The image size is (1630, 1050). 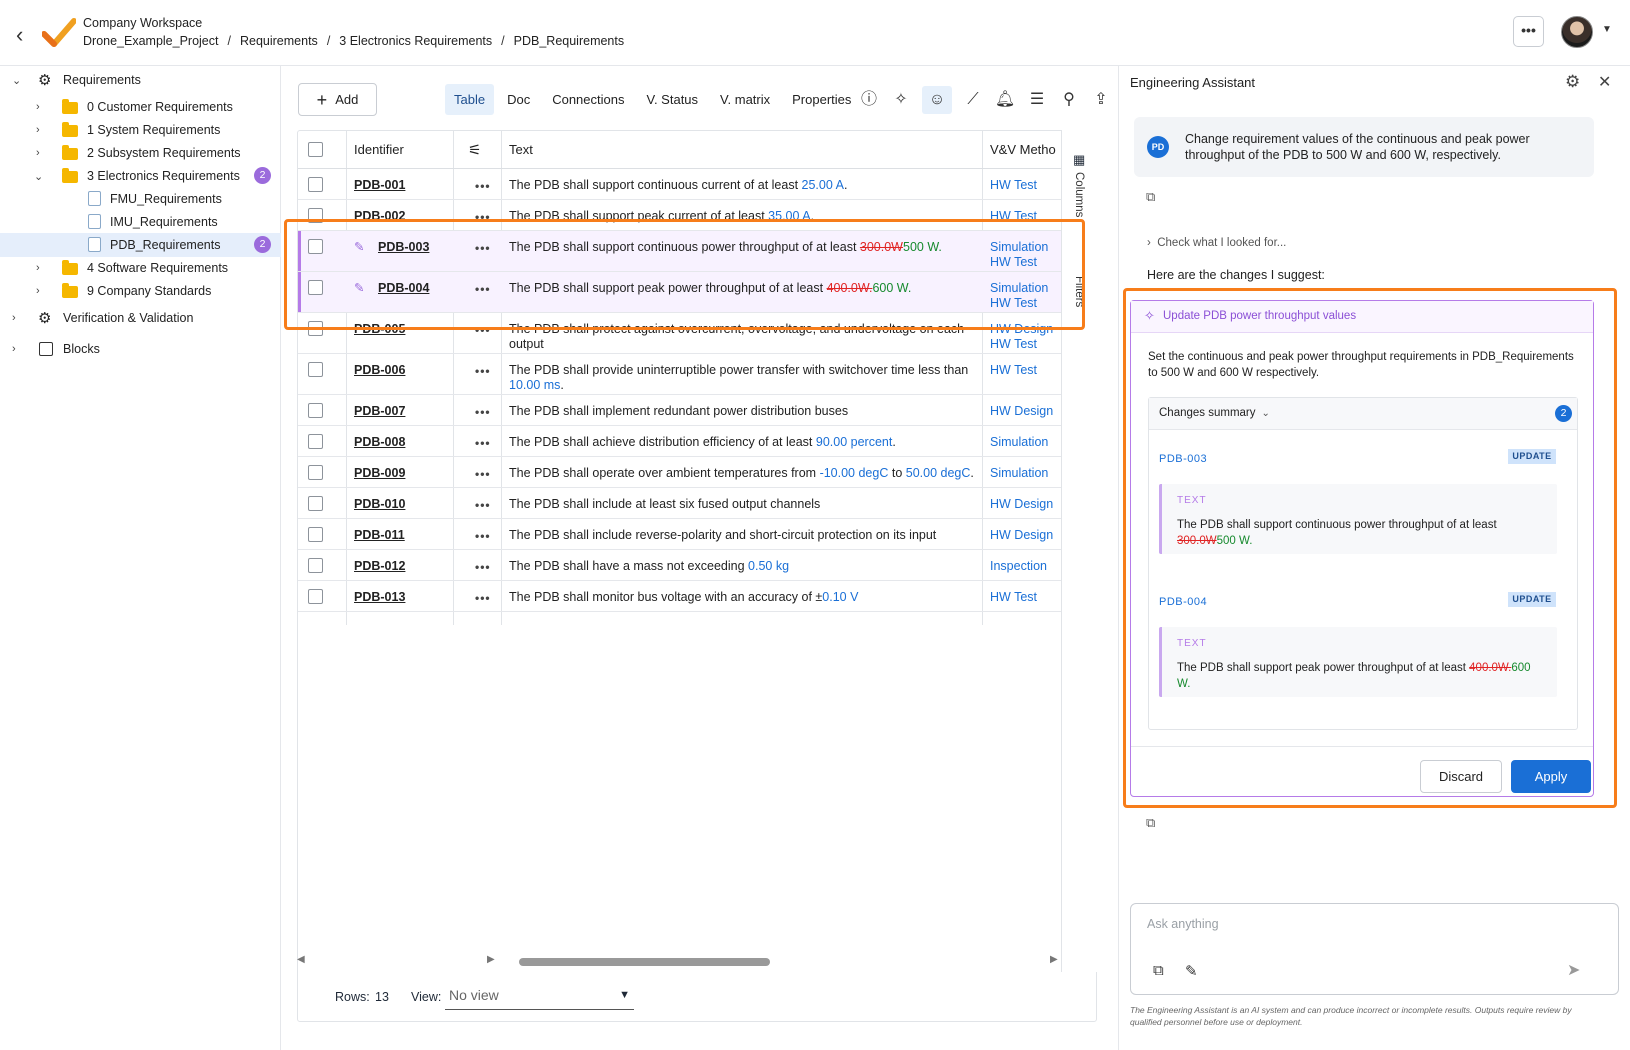 I want to click on close-icon: ✕, so click(x=1604, y=82).